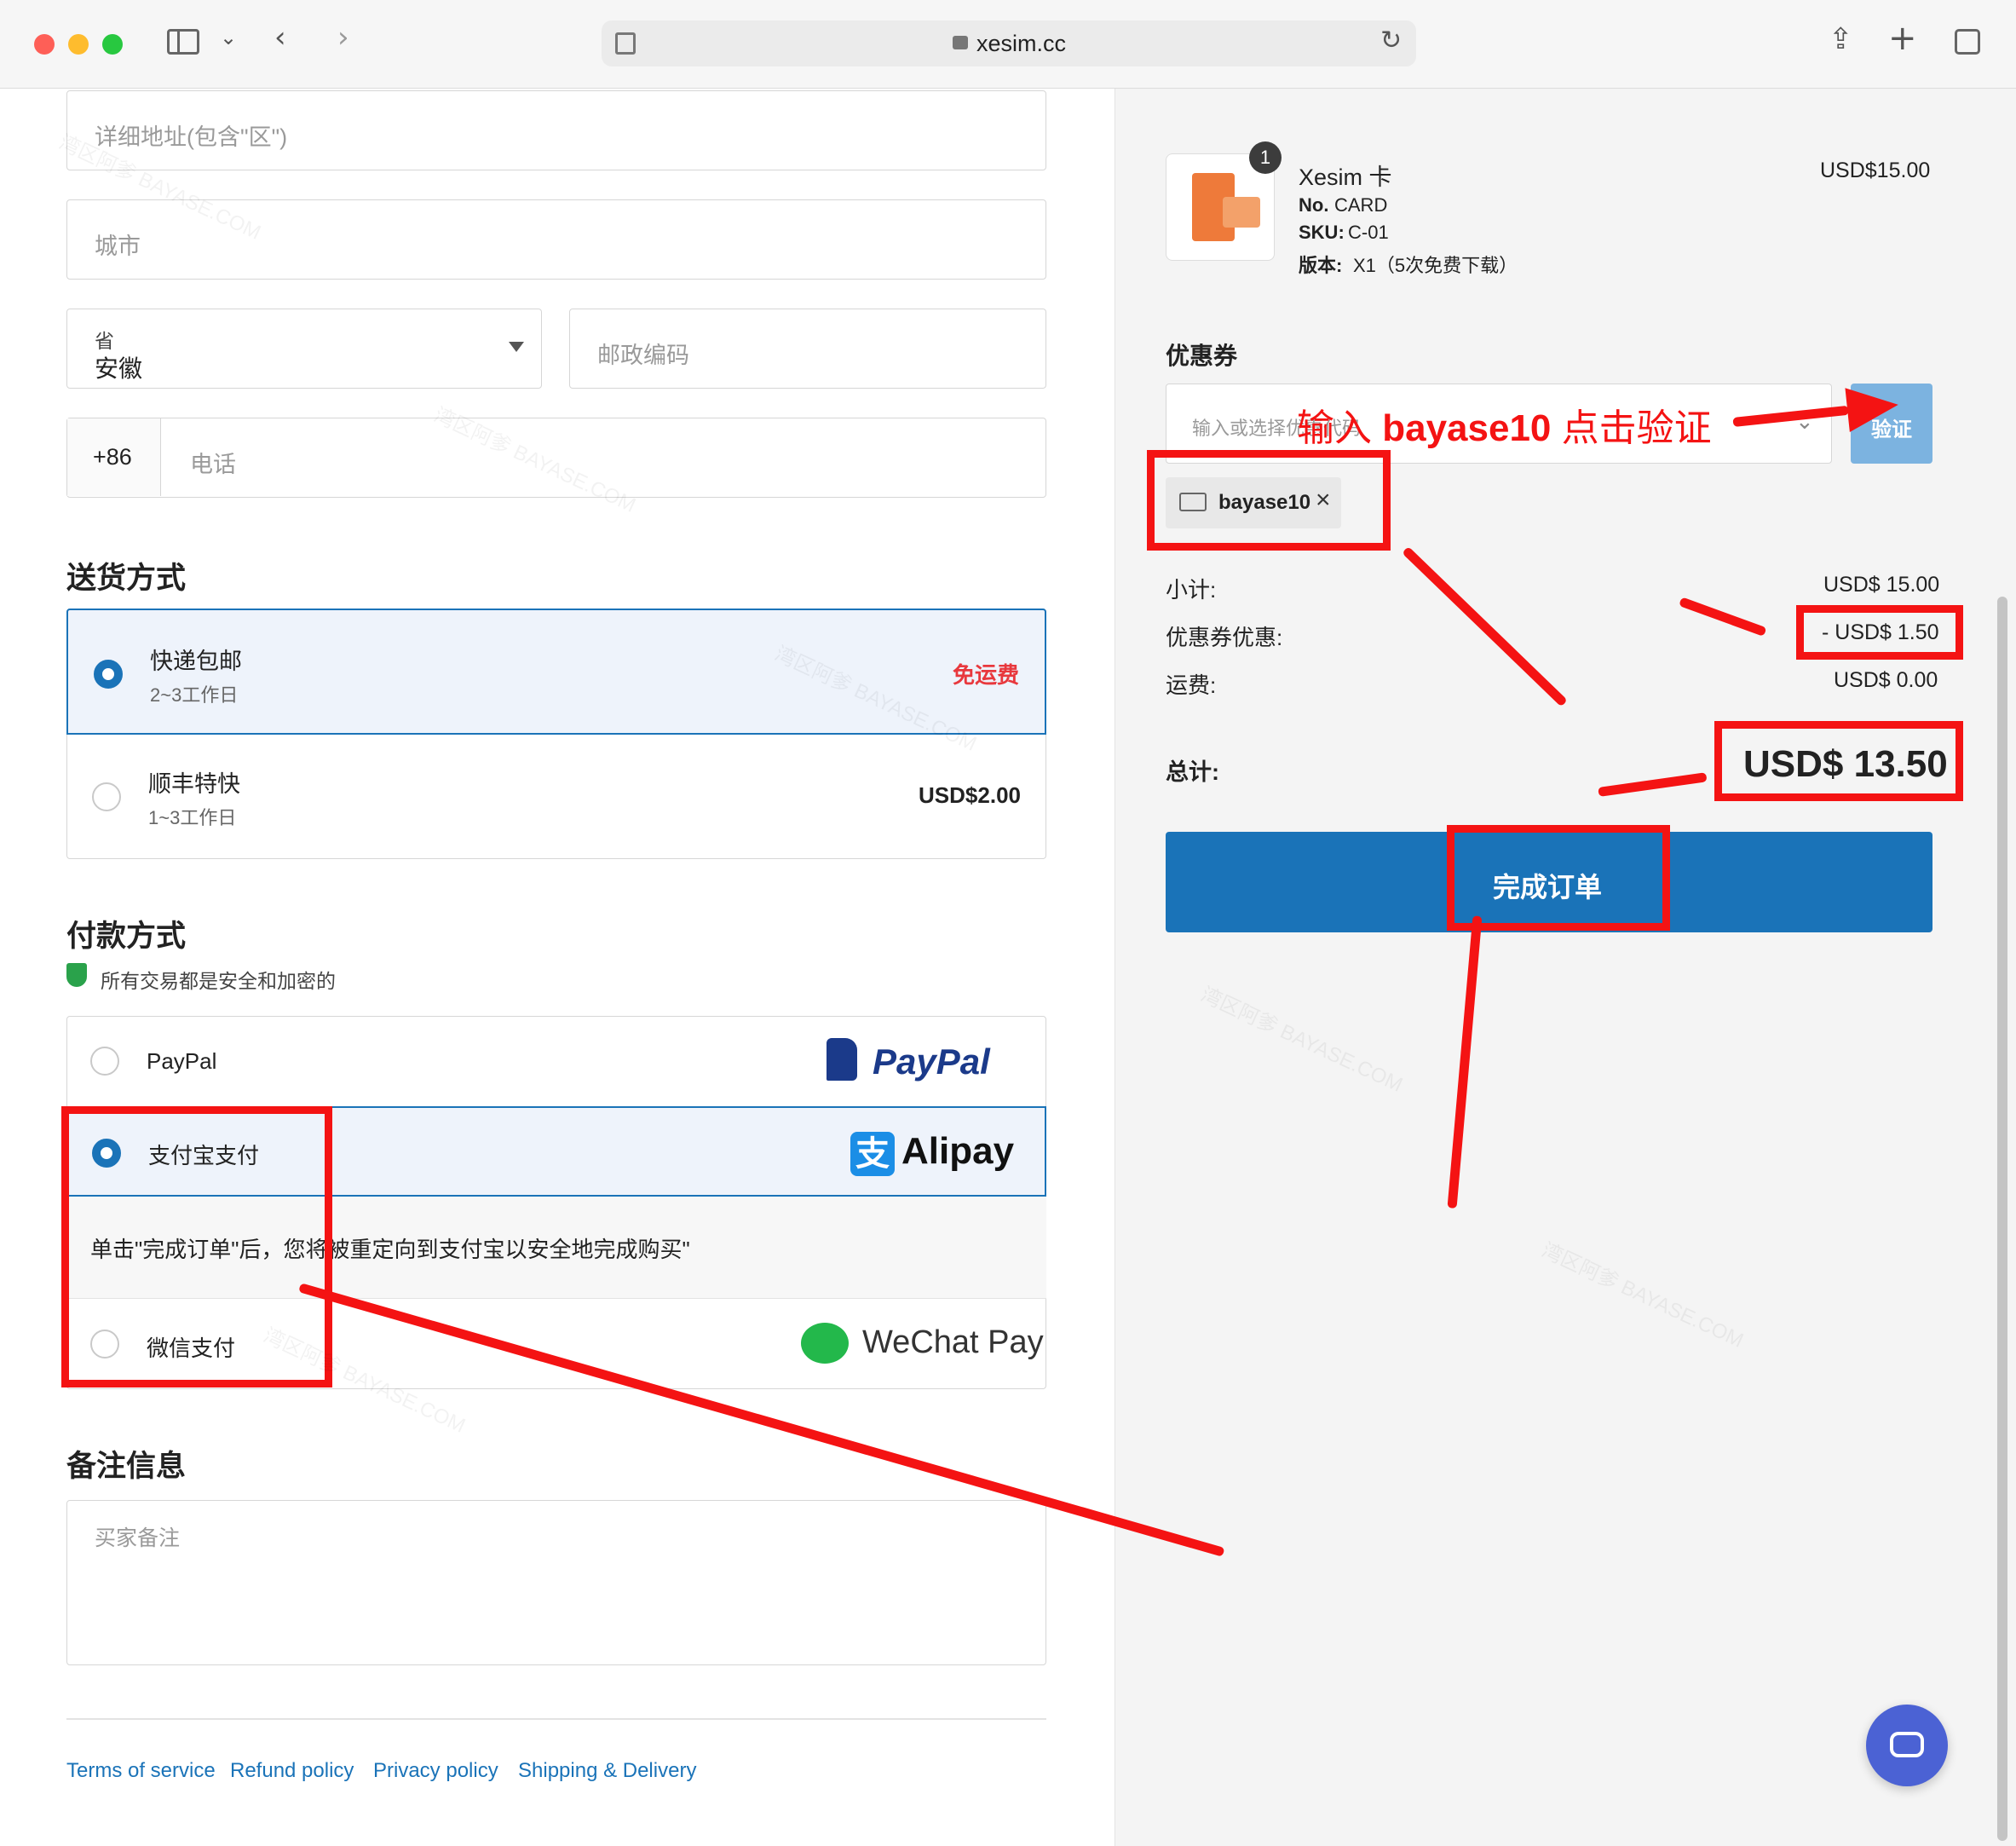 This screenshot has height=1846, width=2016. What do you see at coordinates (1322, 232) in the screenshot?
I see `item-sku-label: SKU:` at bounding box center [1322, 232].